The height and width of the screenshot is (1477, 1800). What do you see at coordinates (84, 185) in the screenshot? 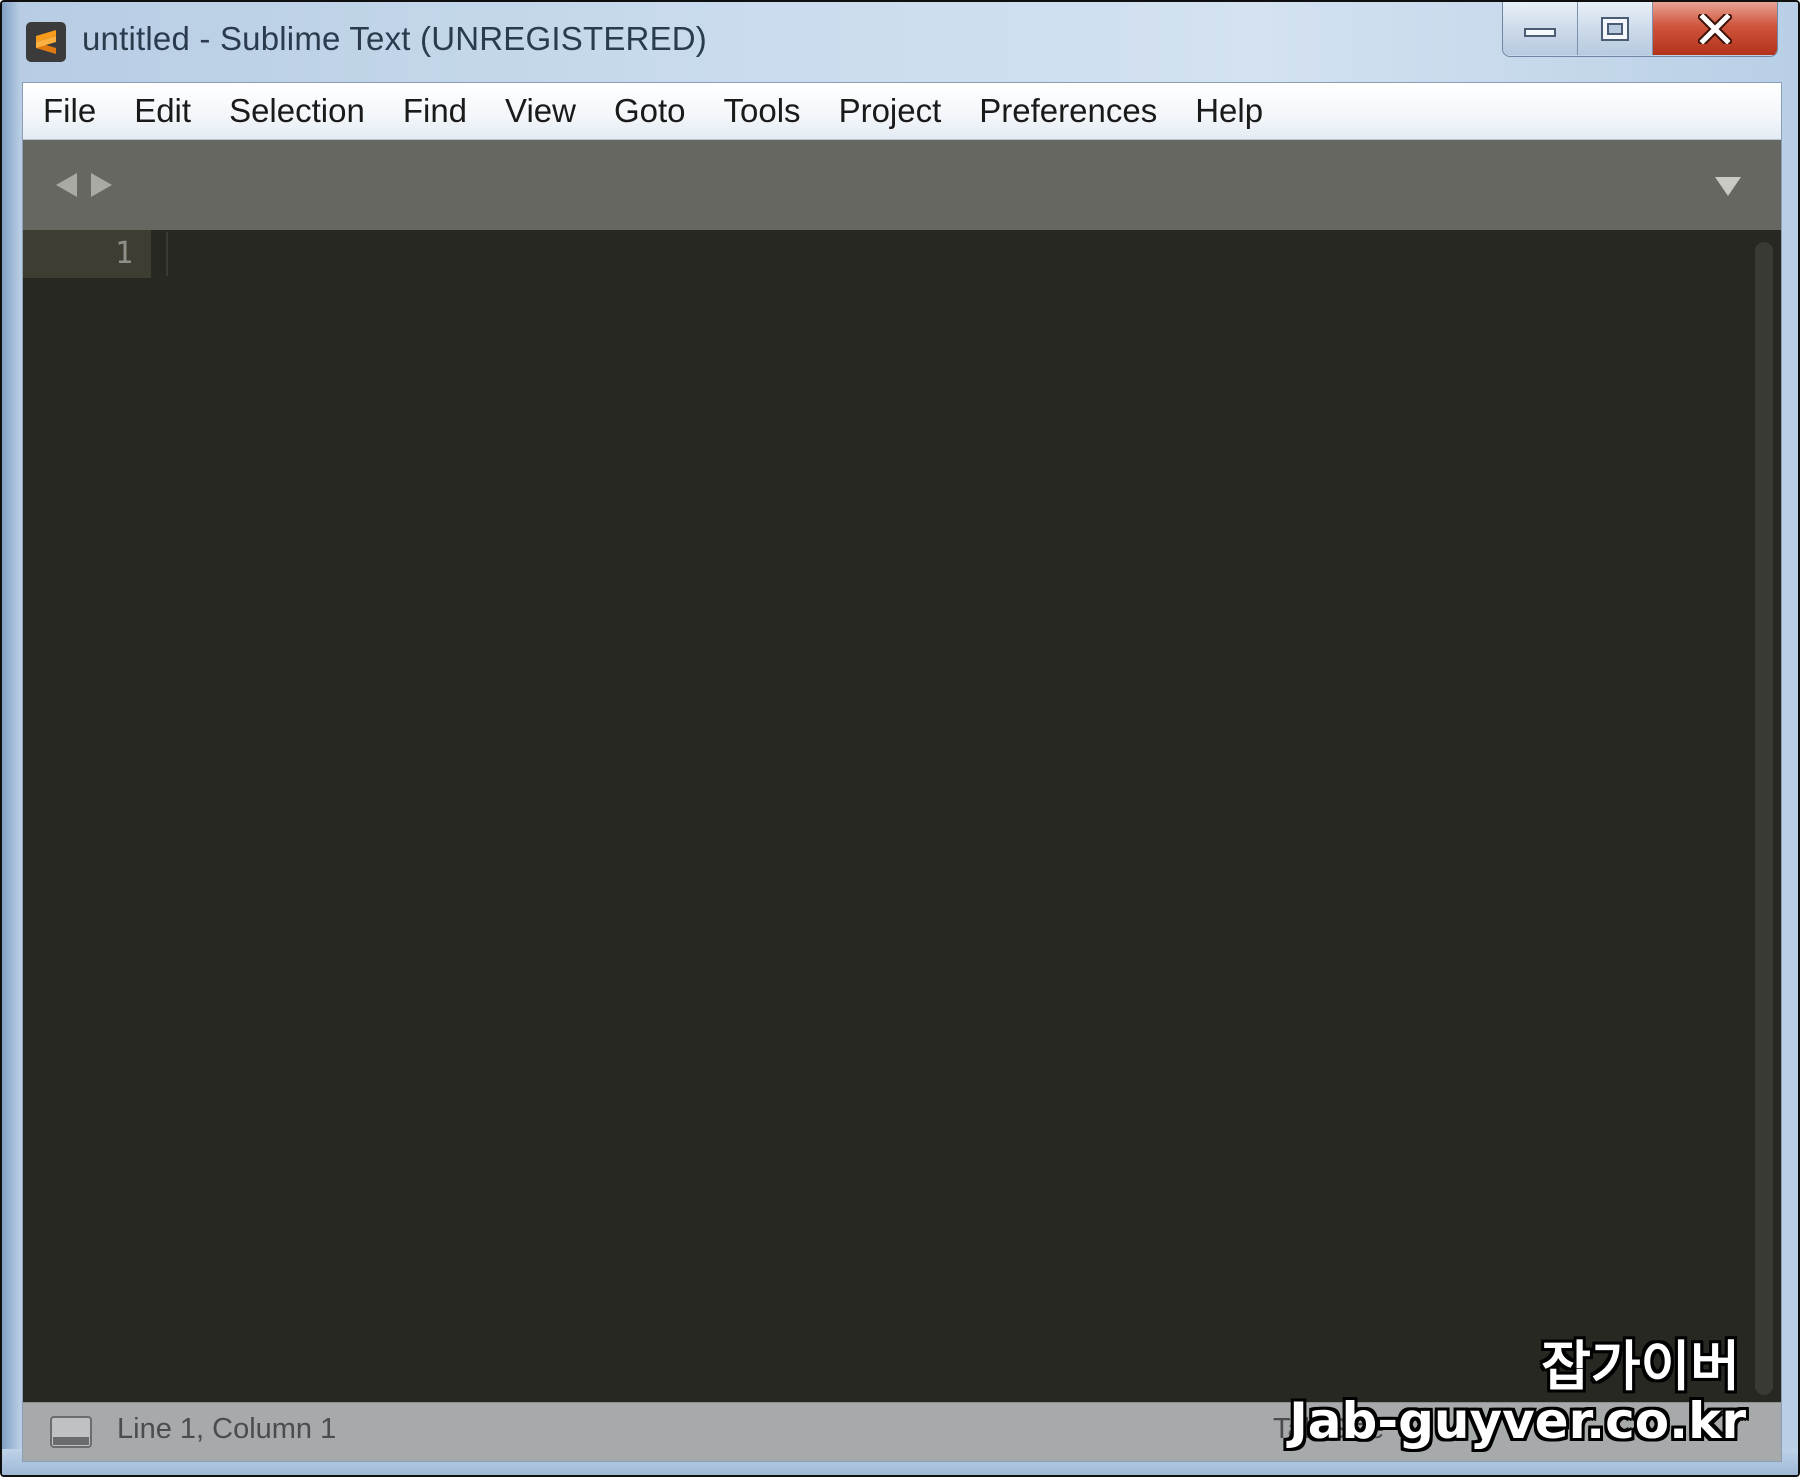
I see `tab-navigation` at bounding box center [84, 185].